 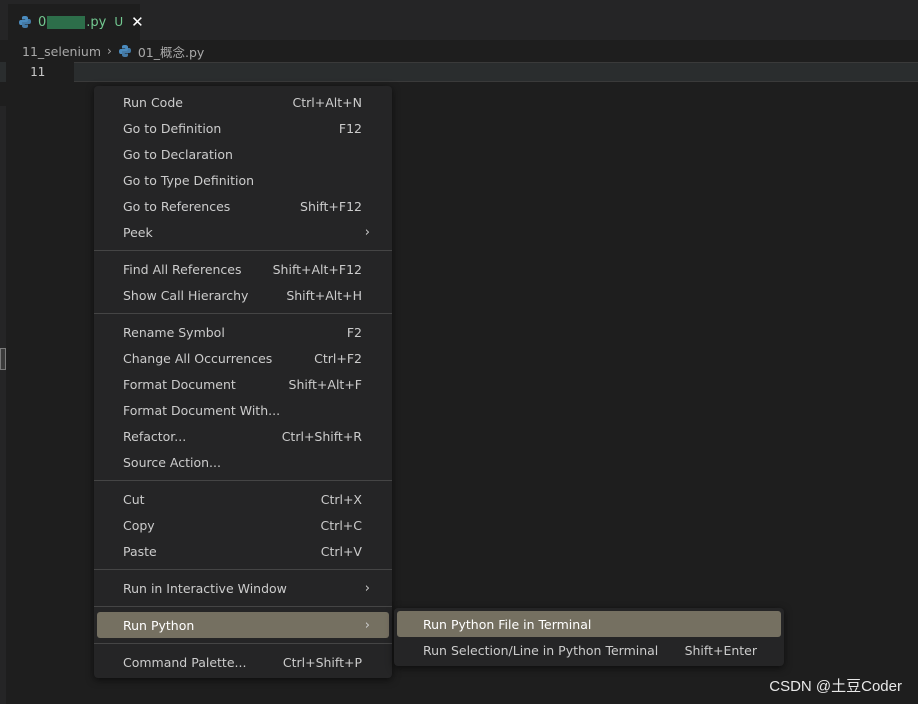 I want to click on untracked-badge: U, so click(x=119, y=22).